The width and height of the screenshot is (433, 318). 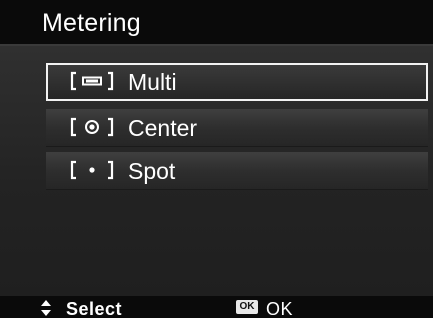 What do you see at coordinates (247, 307) in the screenshot?
I see `ok-button-icon: OK` at bounding box center [247, 307].